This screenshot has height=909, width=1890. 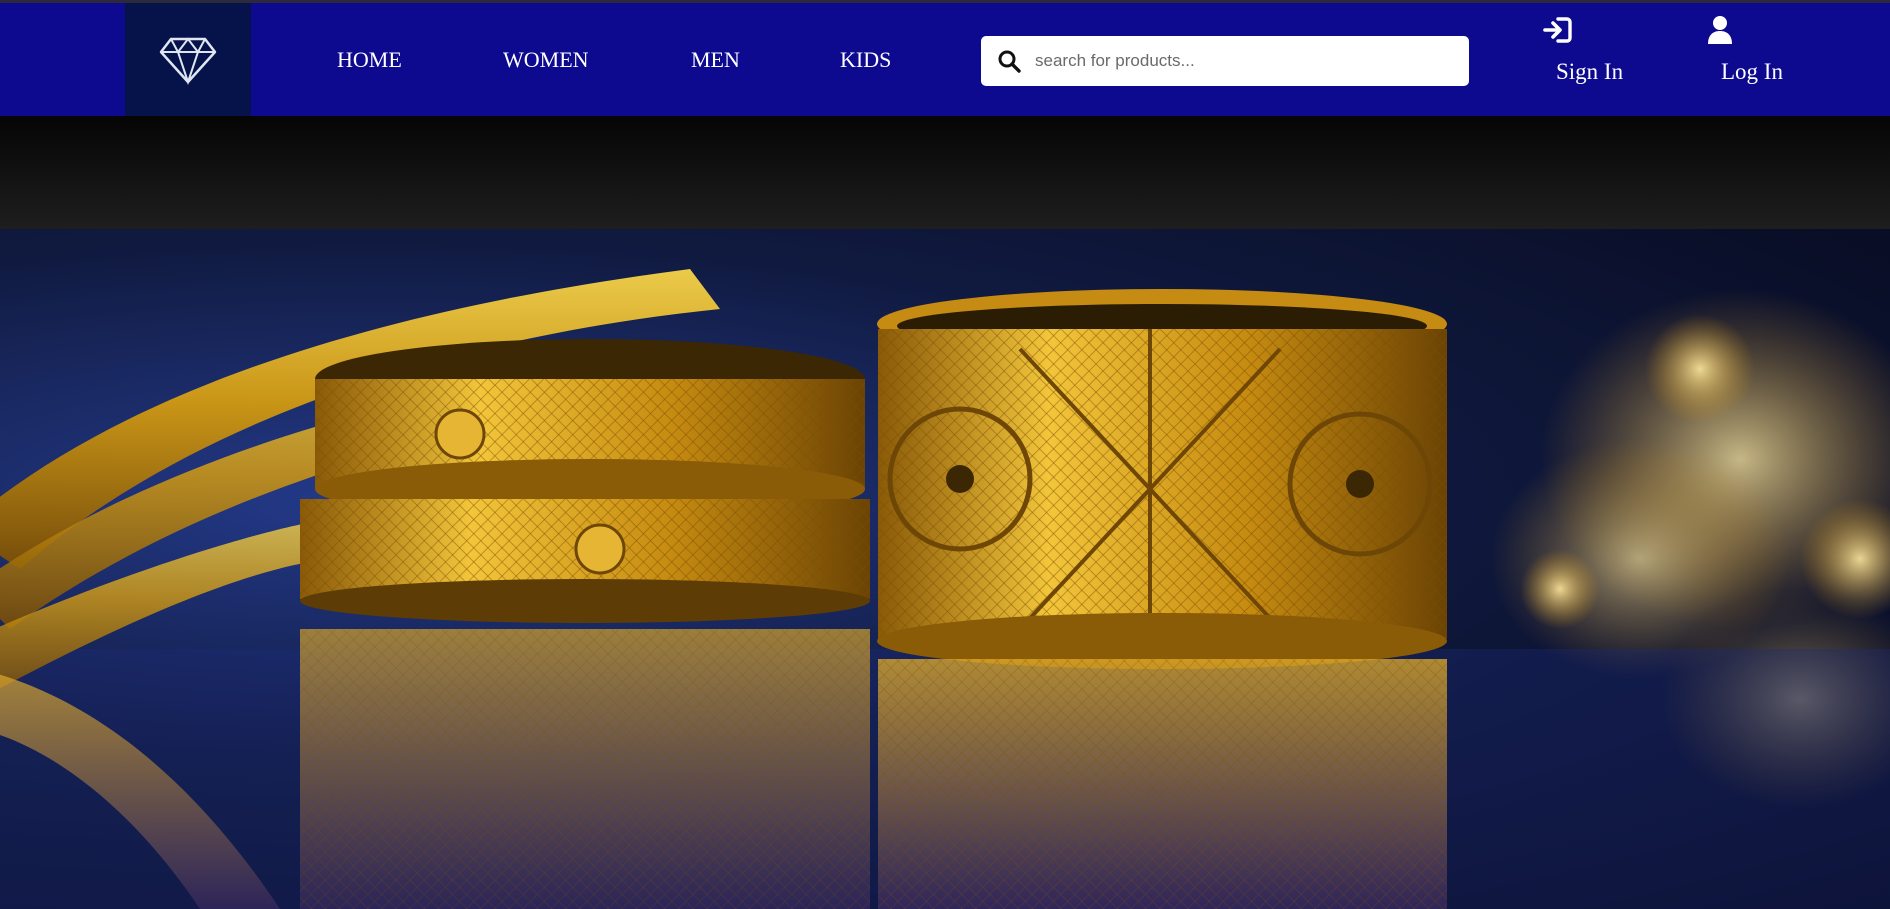 I want to click on log-in-label: Log In, so click(x=1752, y=71).